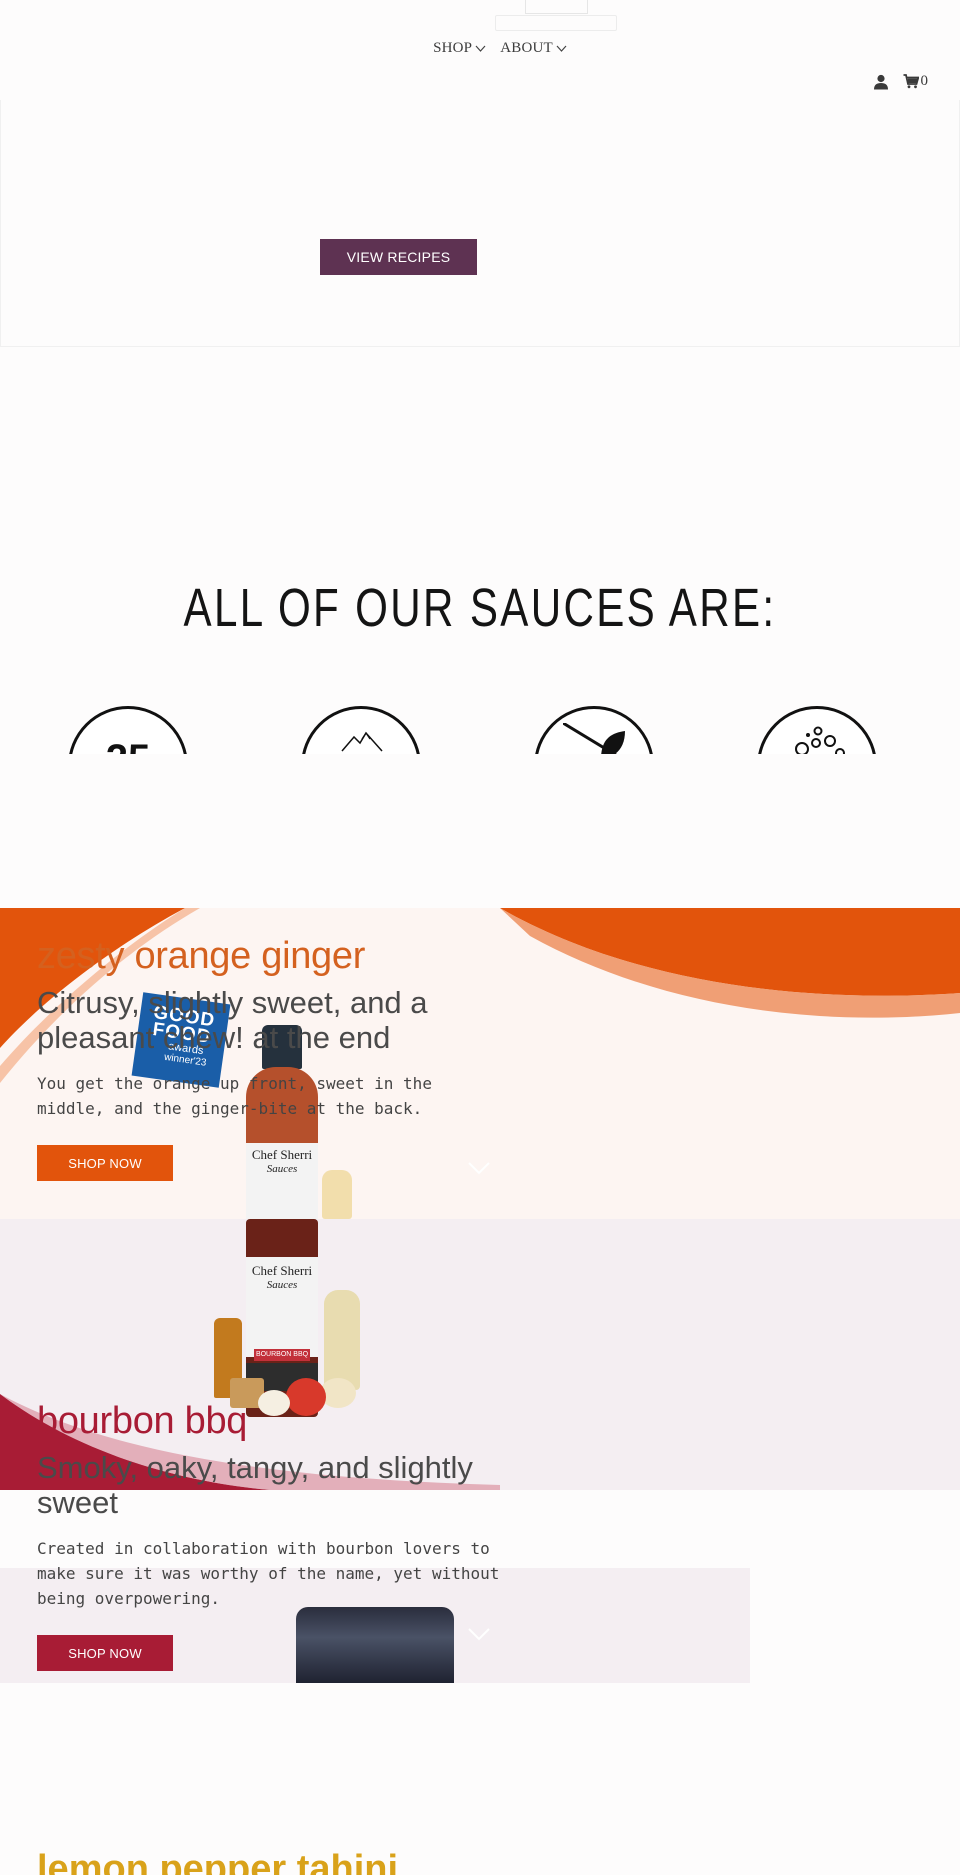 The height and width of the screenshot is (1875, 960). Describe the element at coordinates (282, 1355) in the screenshot. I see `bottle-bbq-label: BOURBON BBQ` at that location.